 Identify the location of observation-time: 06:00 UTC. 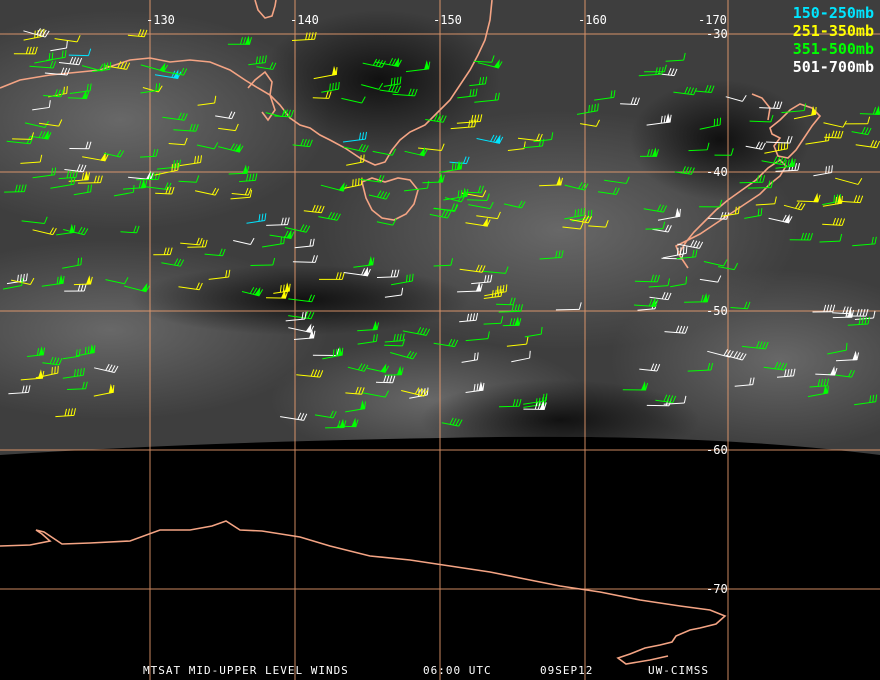
(457, 670).